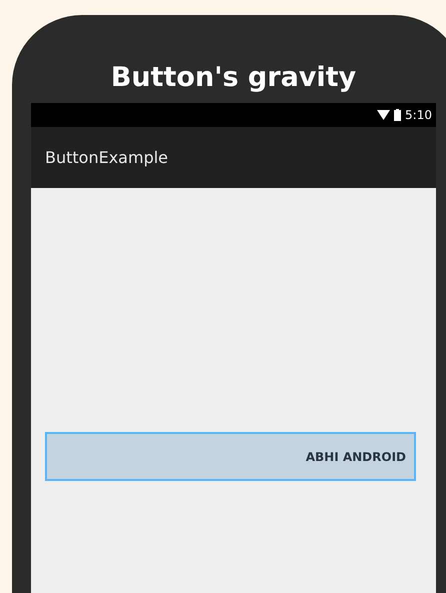 This screenshot has height=593, width=446. What do you see at coordinates (418, 115) in the screenshot?
I see `clock: 5:10` at bounding box center [418, 115].